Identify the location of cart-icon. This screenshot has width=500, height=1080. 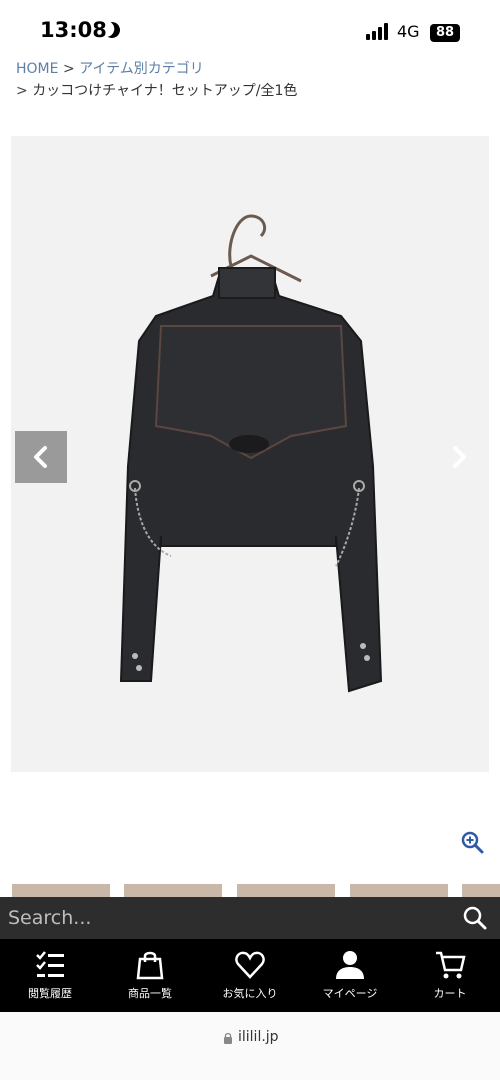
(451, 965).